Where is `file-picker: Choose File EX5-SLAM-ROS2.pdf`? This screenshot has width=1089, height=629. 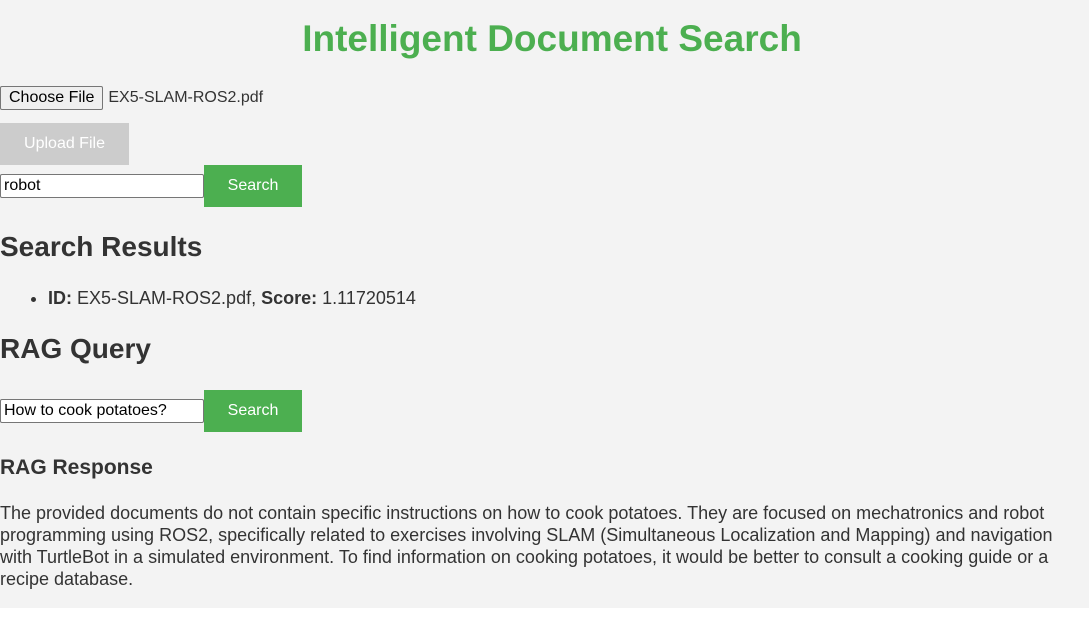
file-picker: Choose File EX5-SLAM-ROS2.pdf is located at coordinates (131, 98).